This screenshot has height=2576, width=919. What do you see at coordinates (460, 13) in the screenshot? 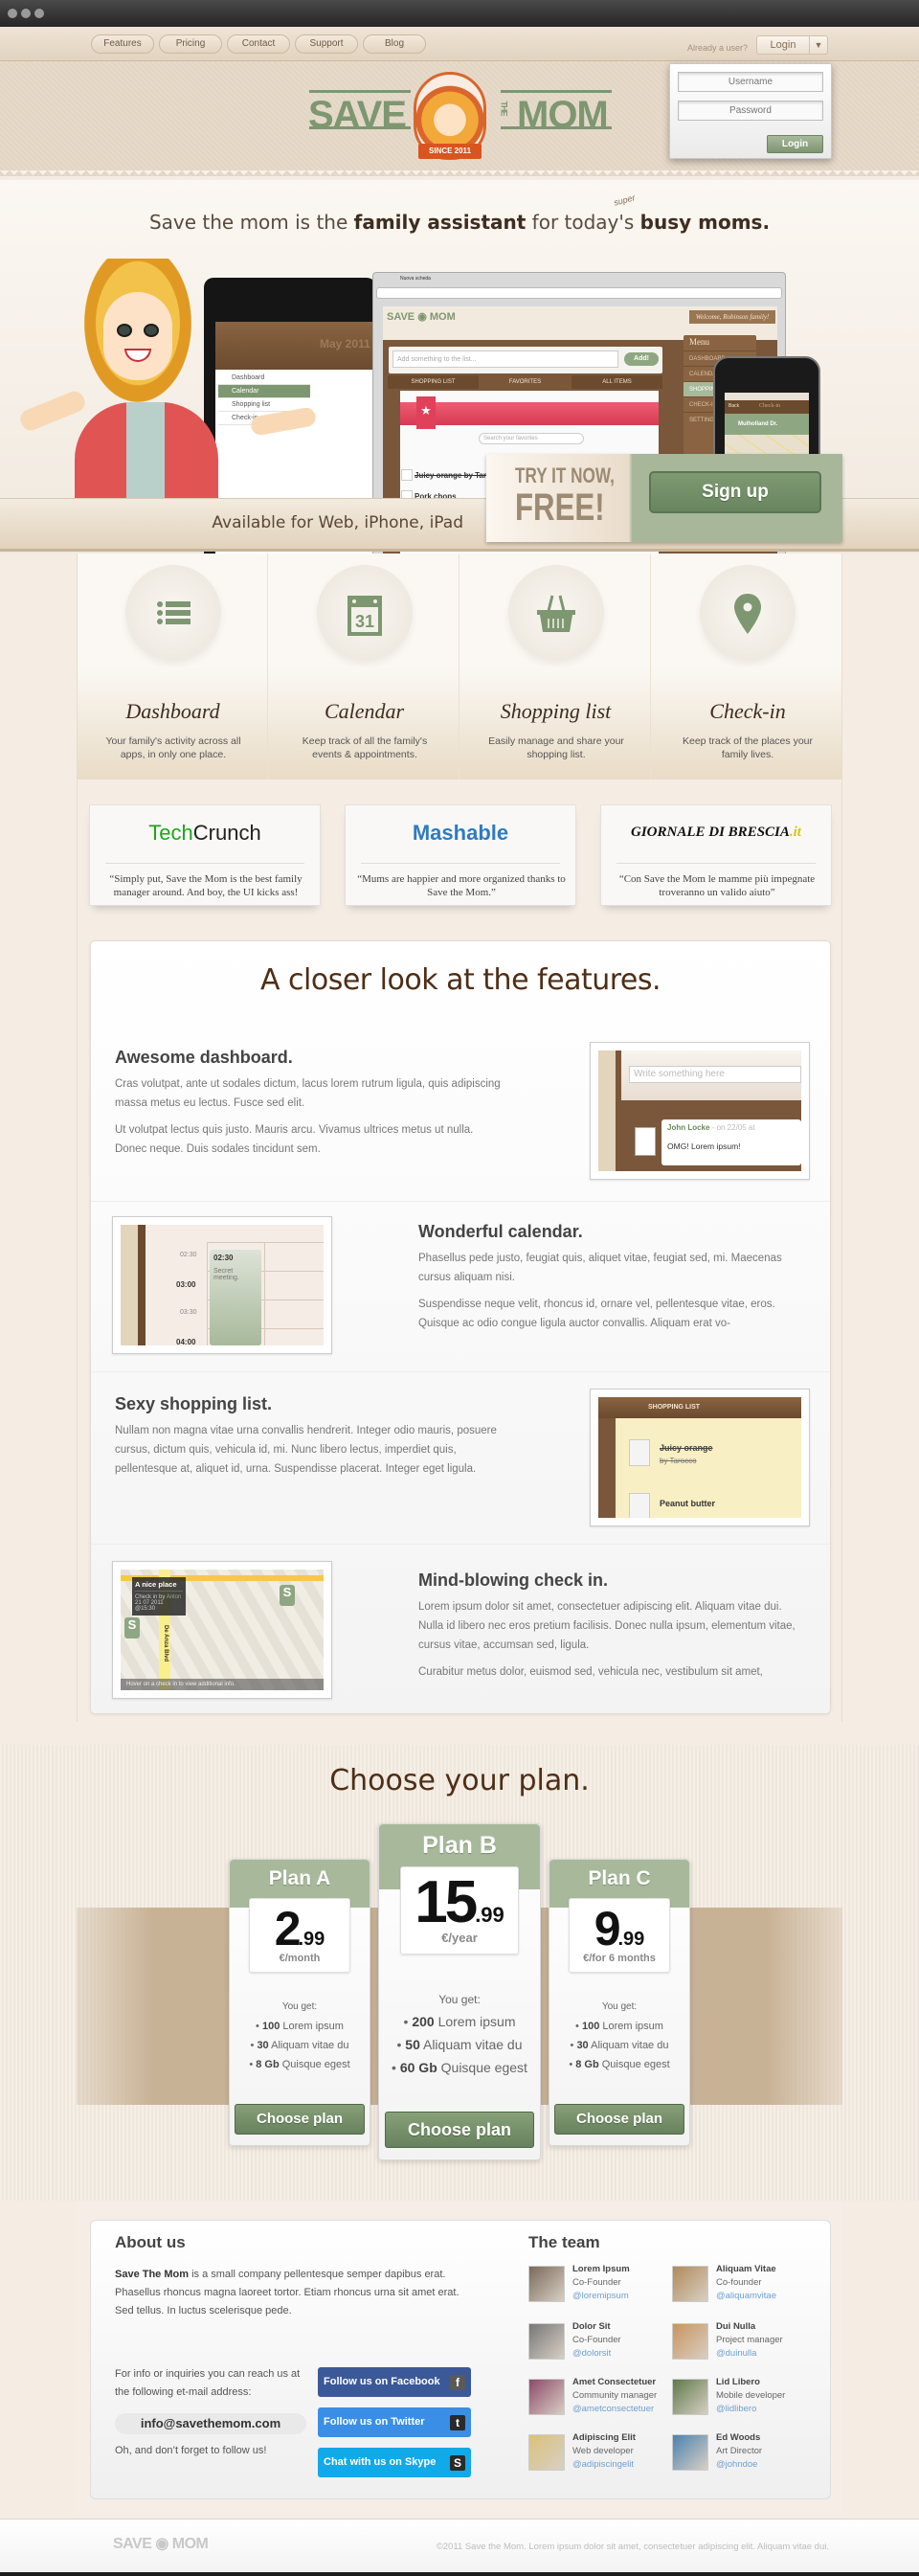
I see `window-titlebar` at bounding box center [460, 13].